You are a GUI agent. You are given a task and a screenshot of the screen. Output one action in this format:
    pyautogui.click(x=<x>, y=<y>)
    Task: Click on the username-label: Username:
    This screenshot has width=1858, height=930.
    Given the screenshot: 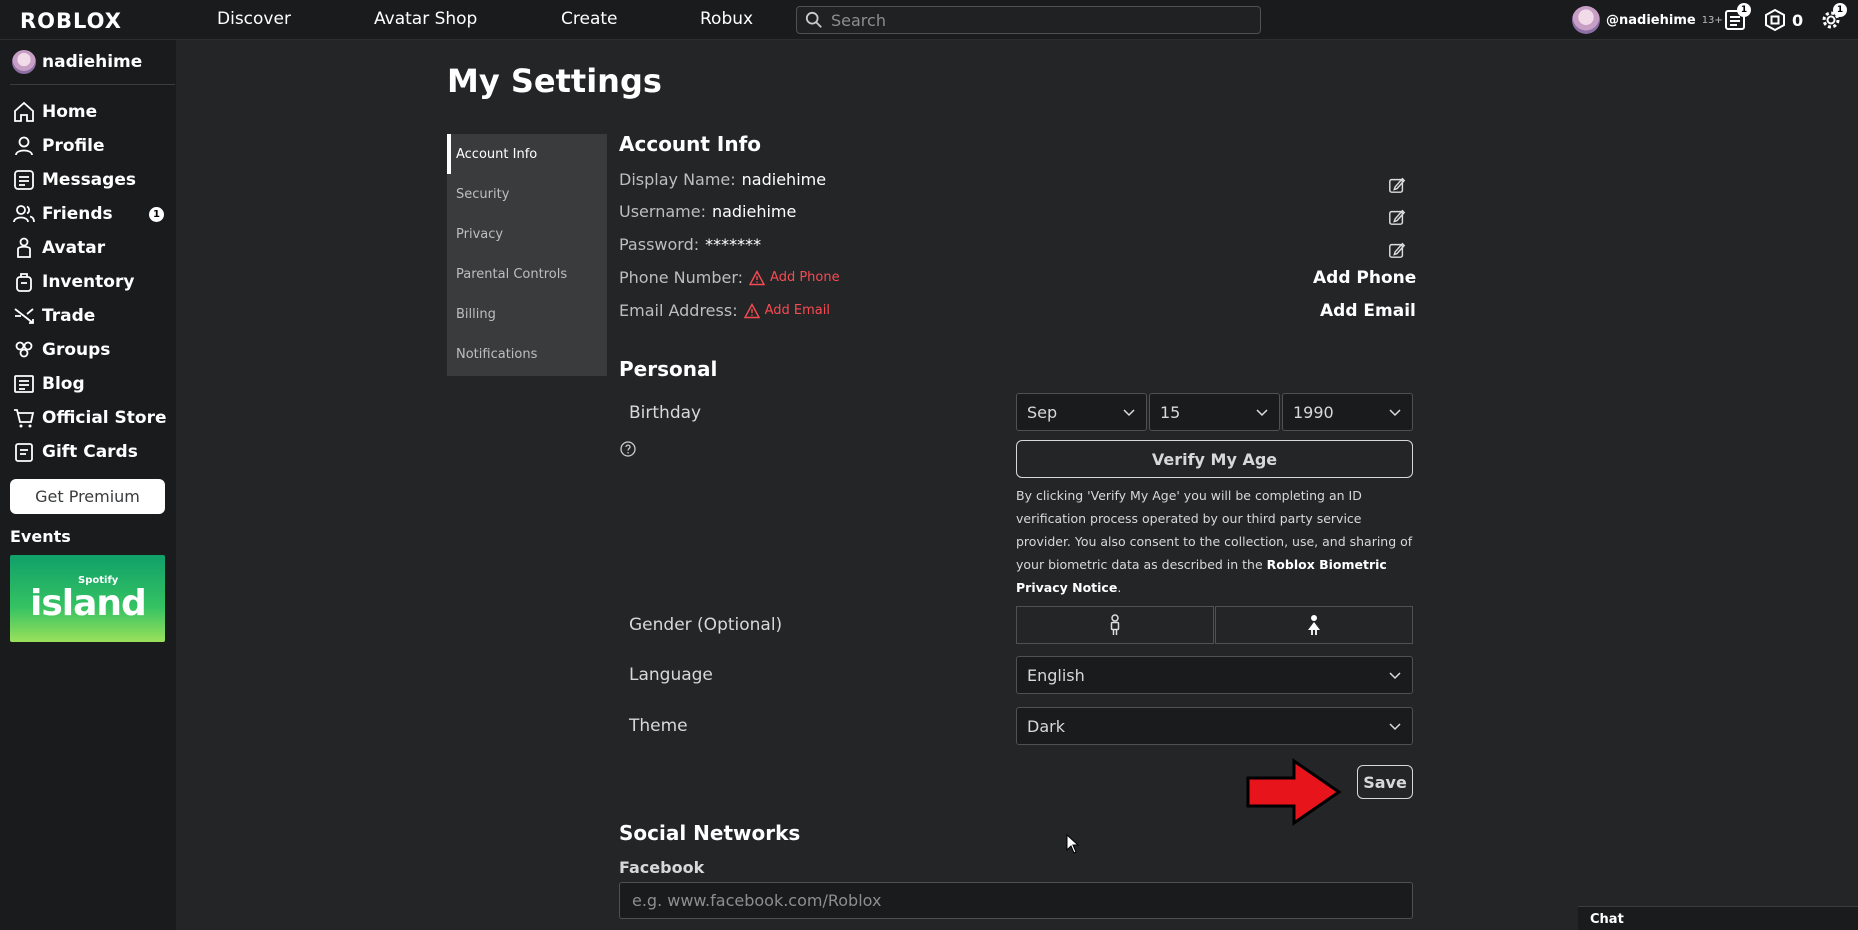 What is the action you would take?
    pyautogui.click(x=662, y=211)
    